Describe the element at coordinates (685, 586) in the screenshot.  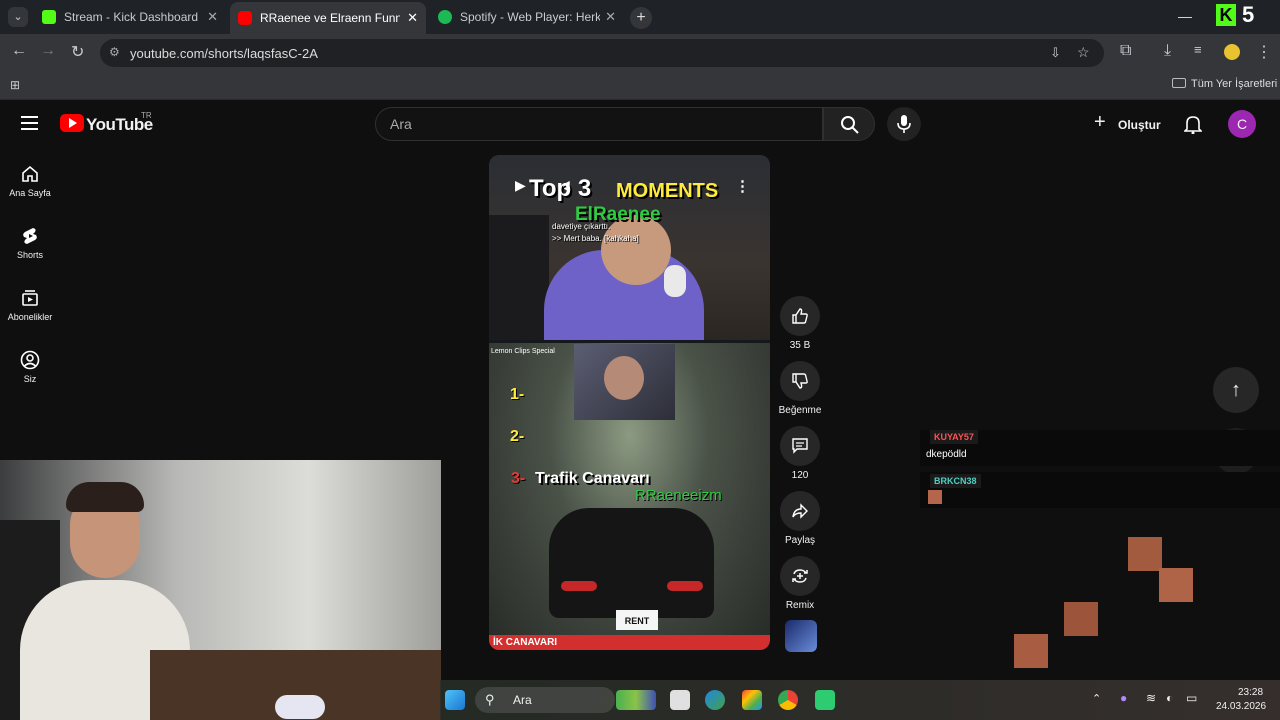
I see `car-taillight-right` at that location.